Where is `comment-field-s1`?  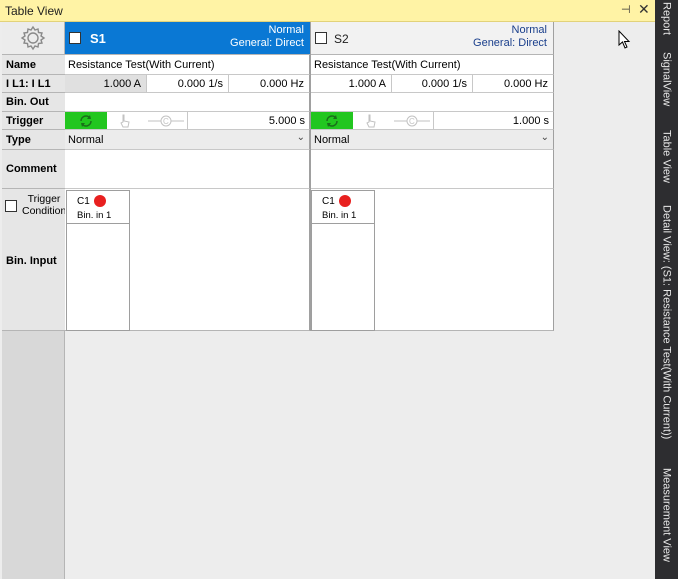 comment-field-s1 is located at coordinates (187, 169).